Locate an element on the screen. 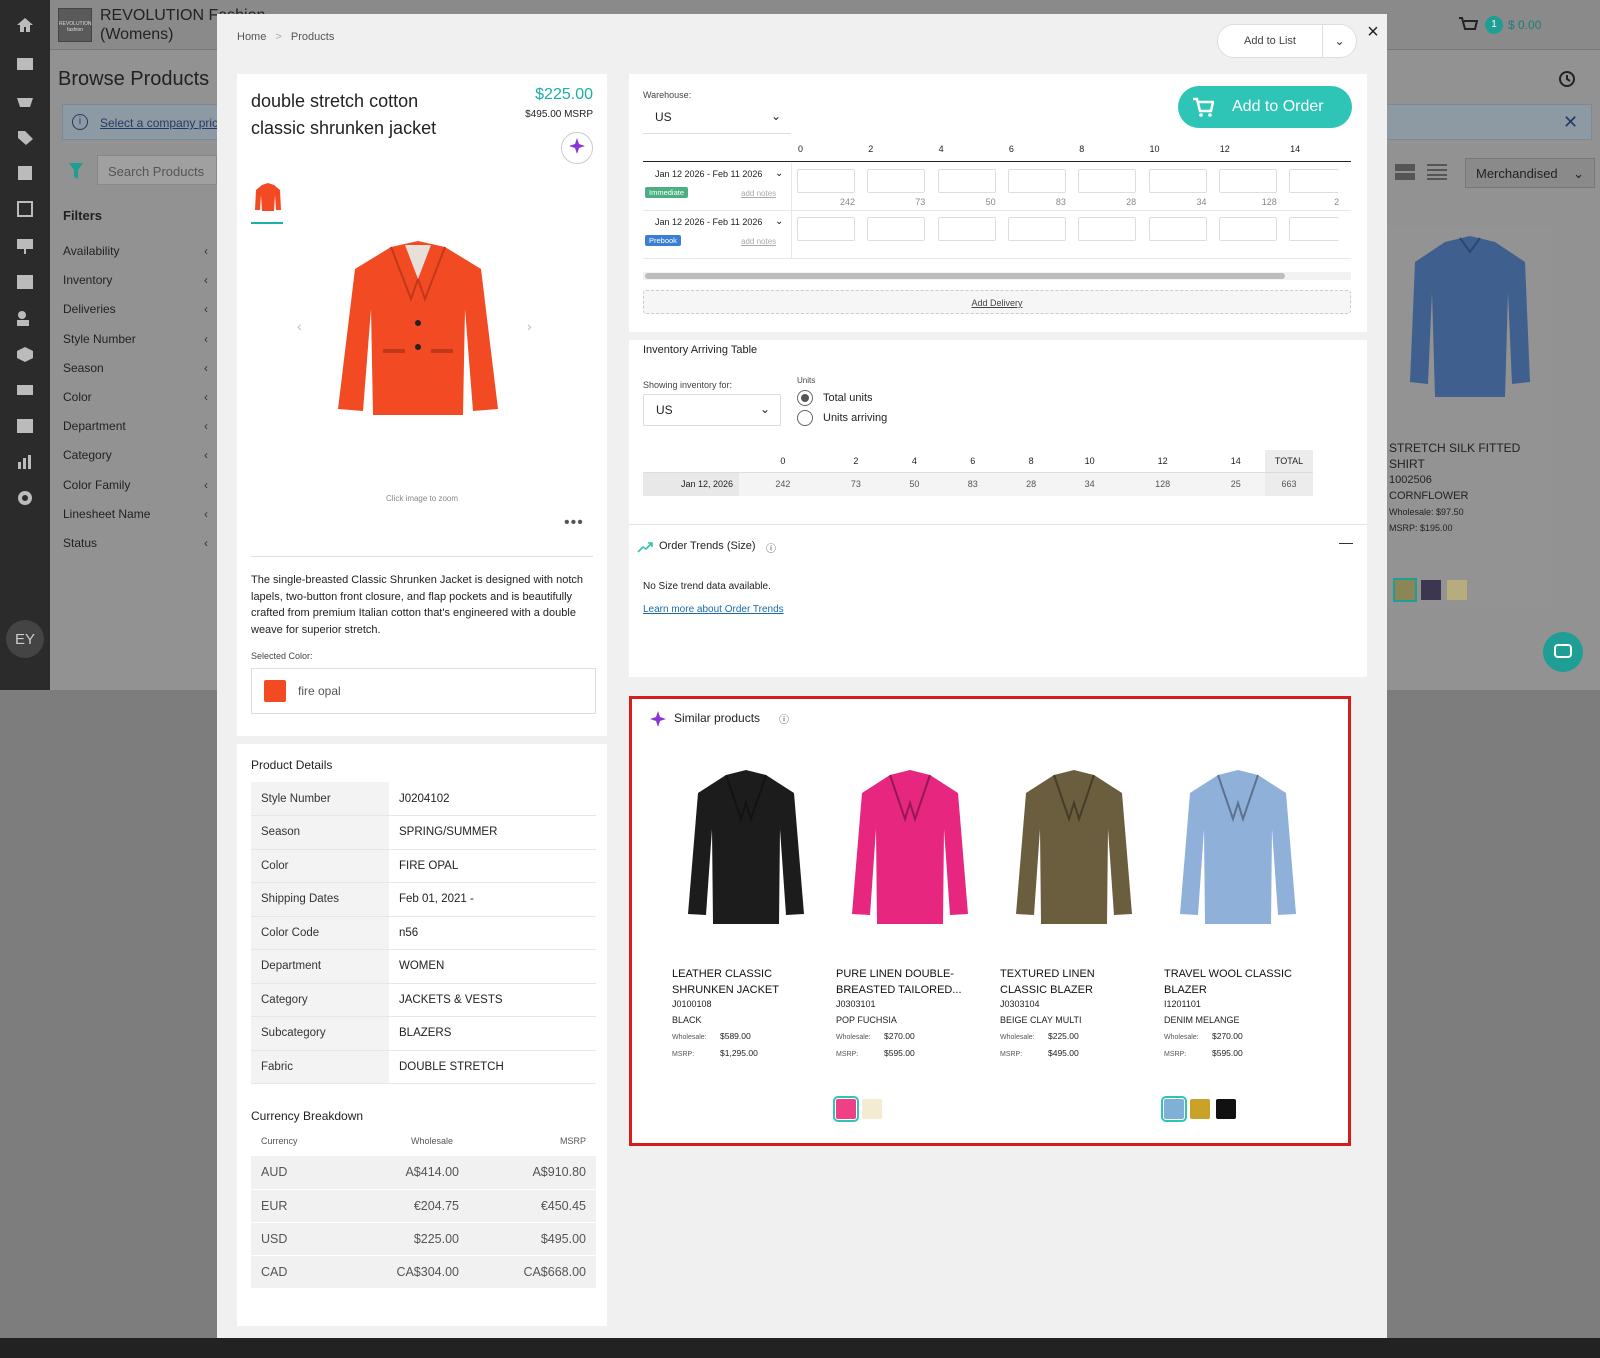 The image size is (1600, 1358). radio-unselected is located at coordinates (805, 418).